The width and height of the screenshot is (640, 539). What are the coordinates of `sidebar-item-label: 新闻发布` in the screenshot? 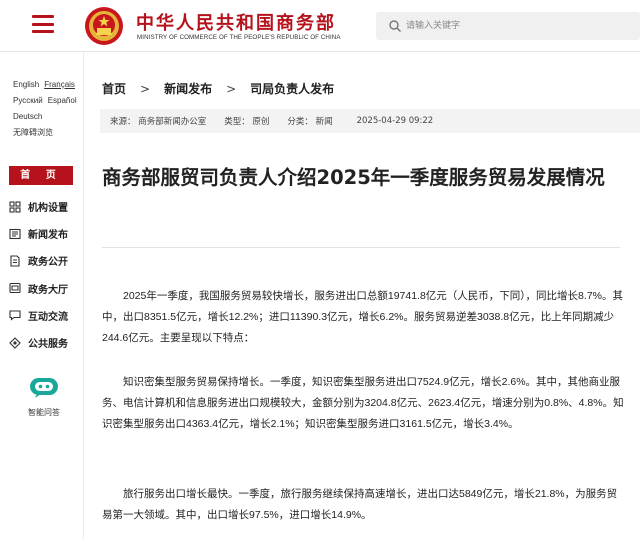 It's located at (48, 236).